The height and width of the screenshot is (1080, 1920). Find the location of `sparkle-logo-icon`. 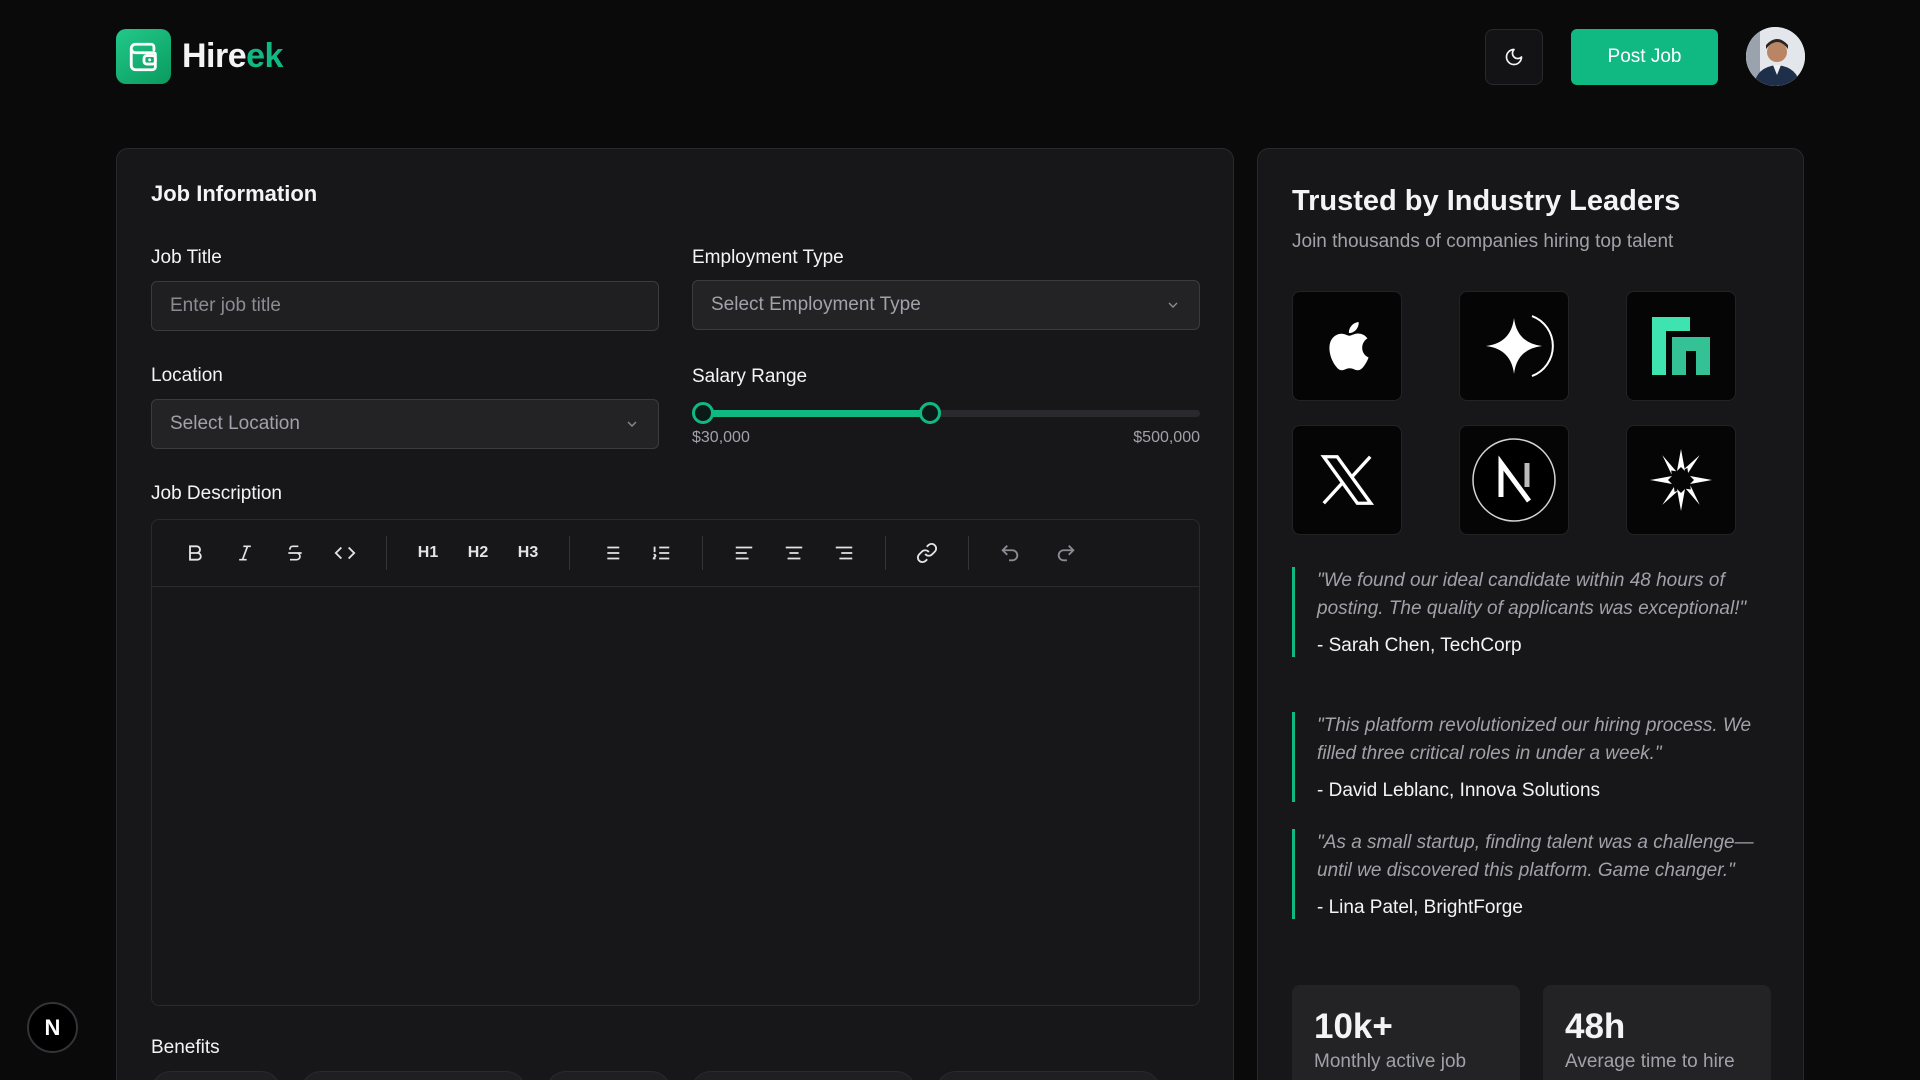

sparkle-logo-icon is located at coordinates (1514, 346).